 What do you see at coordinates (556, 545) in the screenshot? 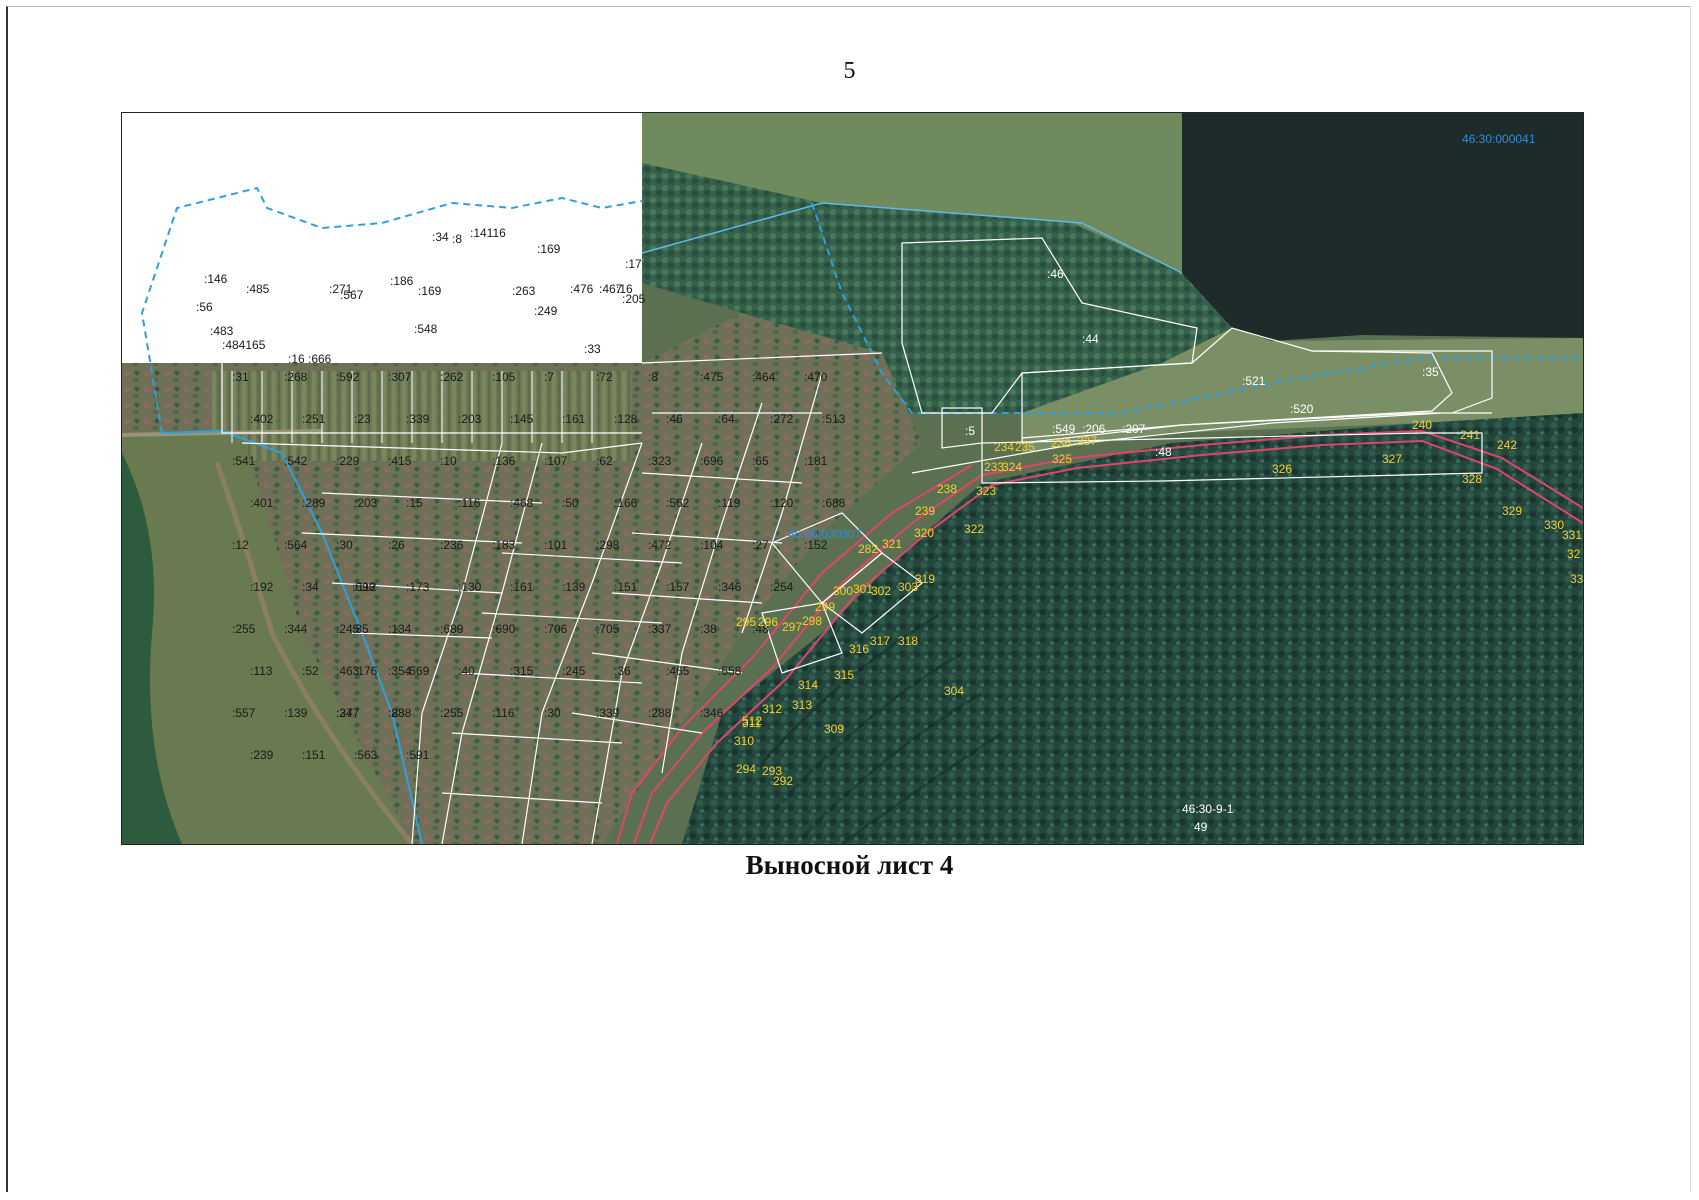
I see `parcel-label: :101` at bounding box center [556, 545].